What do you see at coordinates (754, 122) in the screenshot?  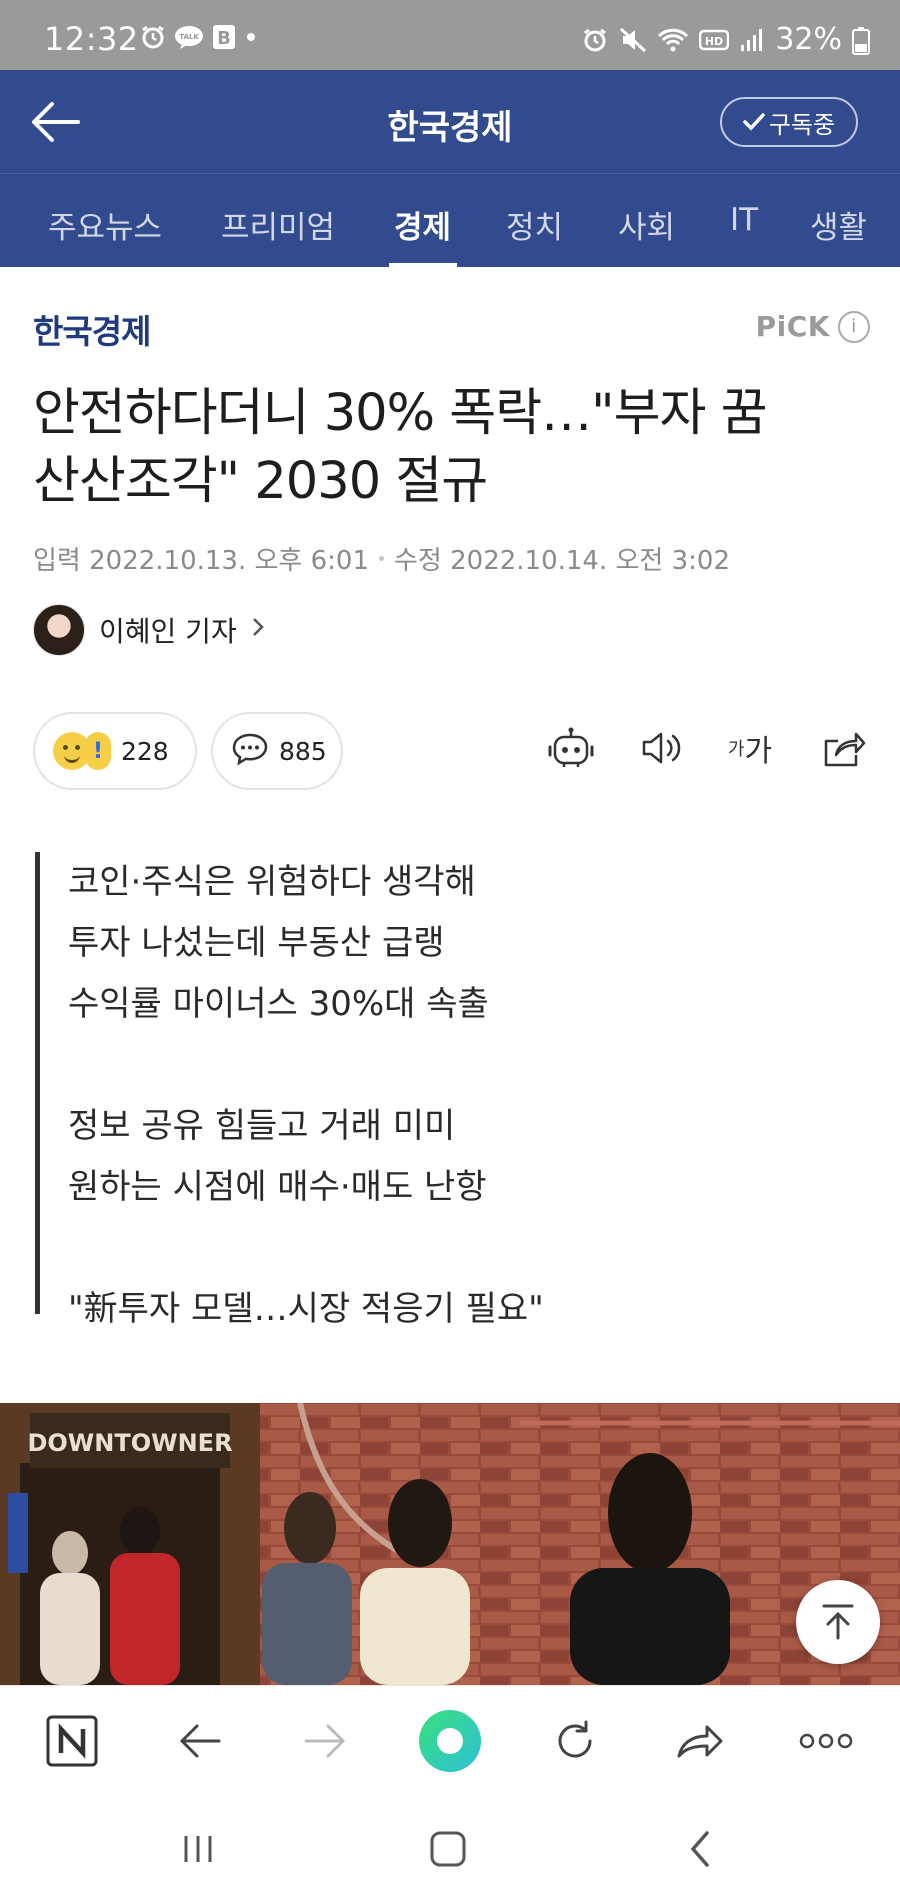 I see `check-icon` at bounding box center [754, 122].